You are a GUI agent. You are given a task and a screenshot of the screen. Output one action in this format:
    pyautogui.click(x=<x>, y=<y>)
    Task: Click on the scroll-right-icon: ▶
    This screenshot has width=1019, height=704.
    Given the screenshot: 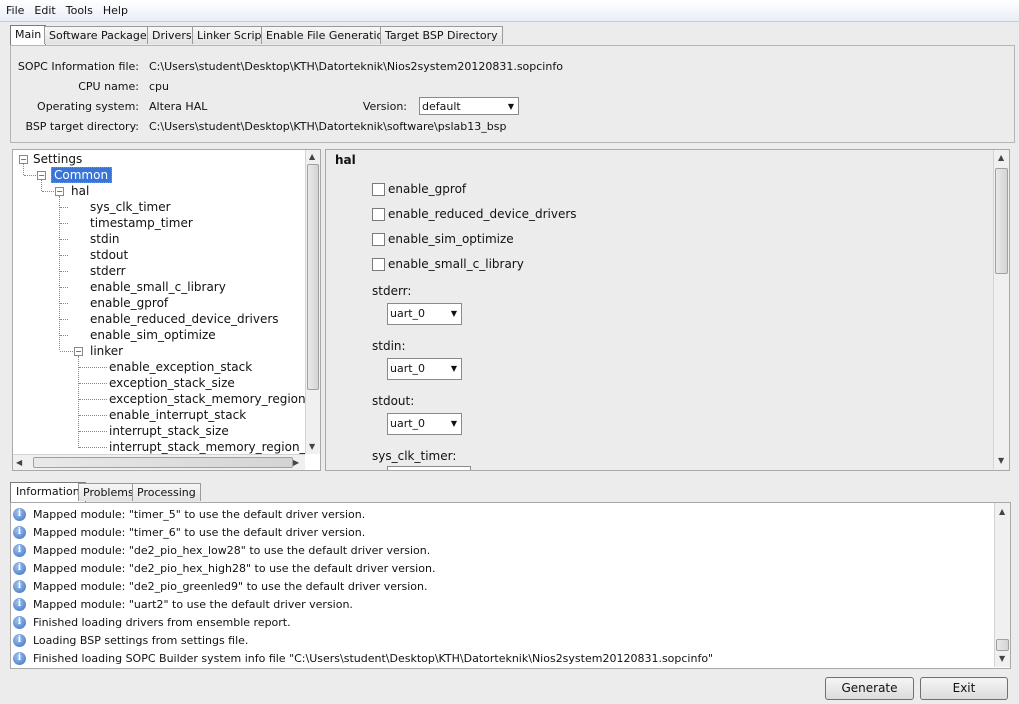 What is the action you would take?
    pyautogui.click(x=296, y=462)
    